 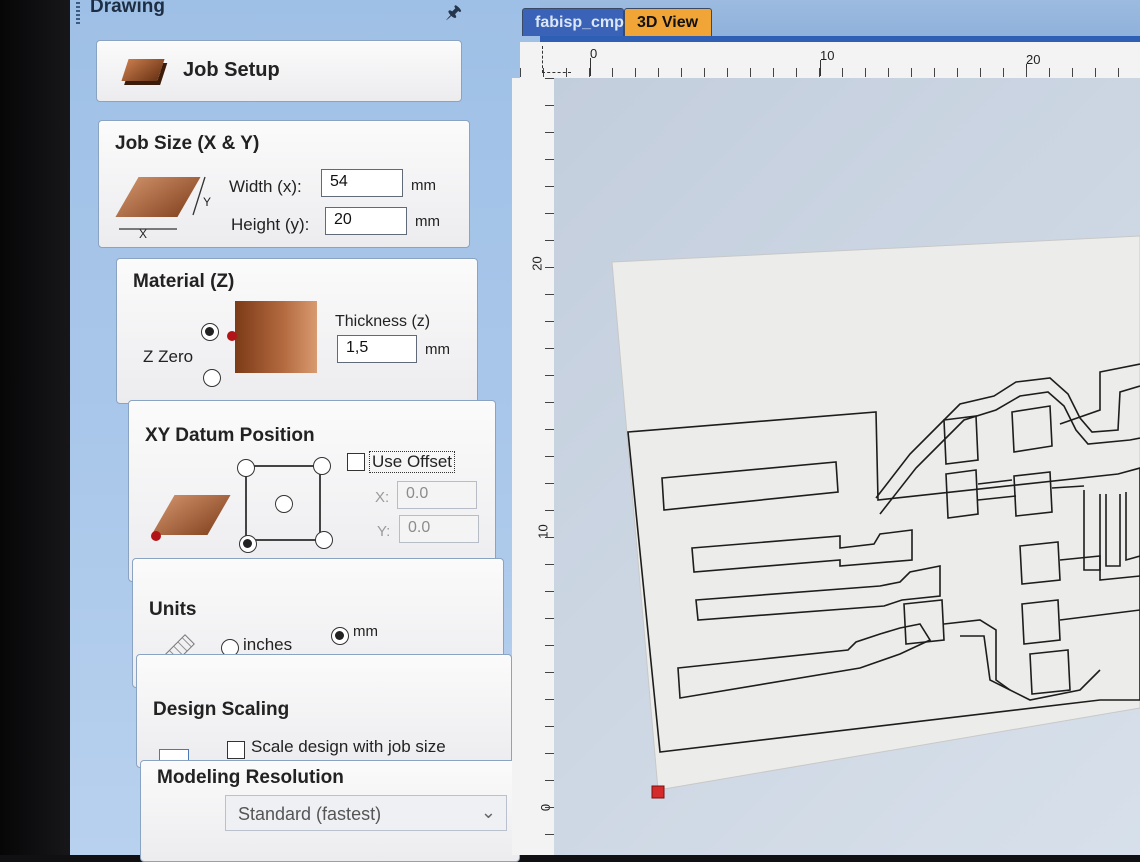 What do you see at coordinates (270, 224) in the screenshot?
I see `height-label: Height (y):` at bounding box center [270, 224].